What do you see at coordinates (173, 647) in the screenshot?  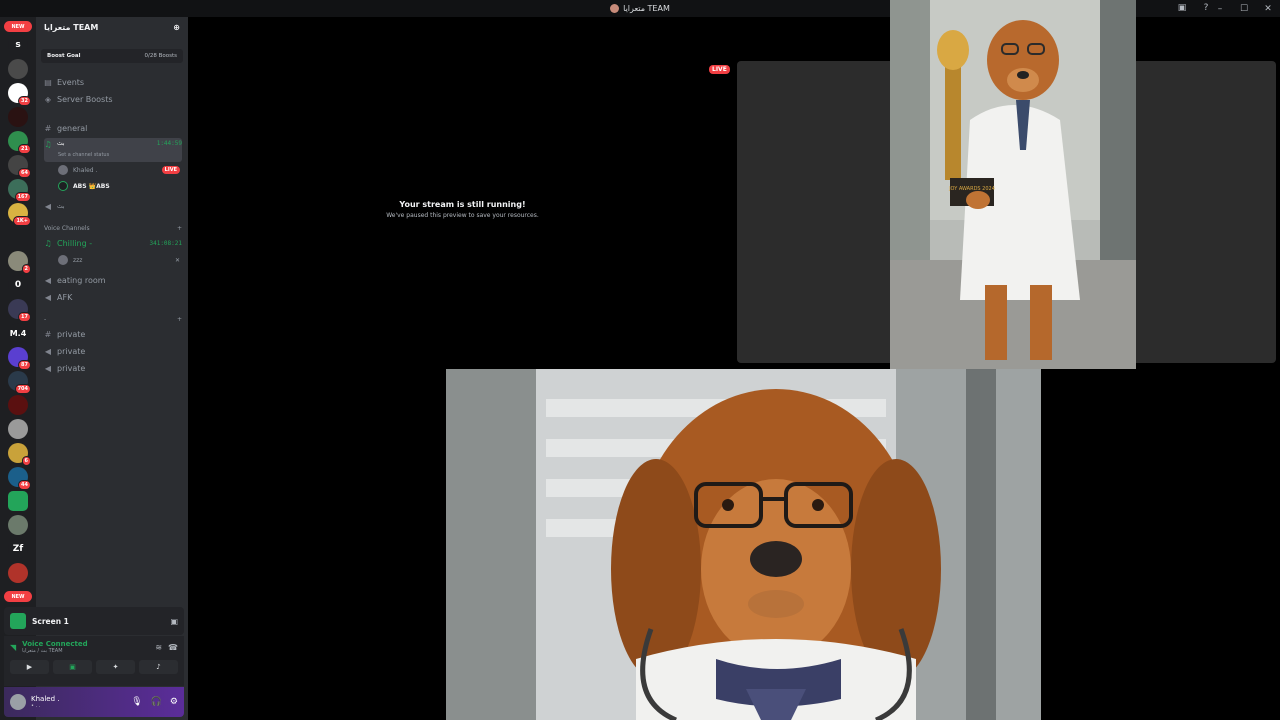 I see `disconnect-icon: ☎` at bounding box center [173, 647].